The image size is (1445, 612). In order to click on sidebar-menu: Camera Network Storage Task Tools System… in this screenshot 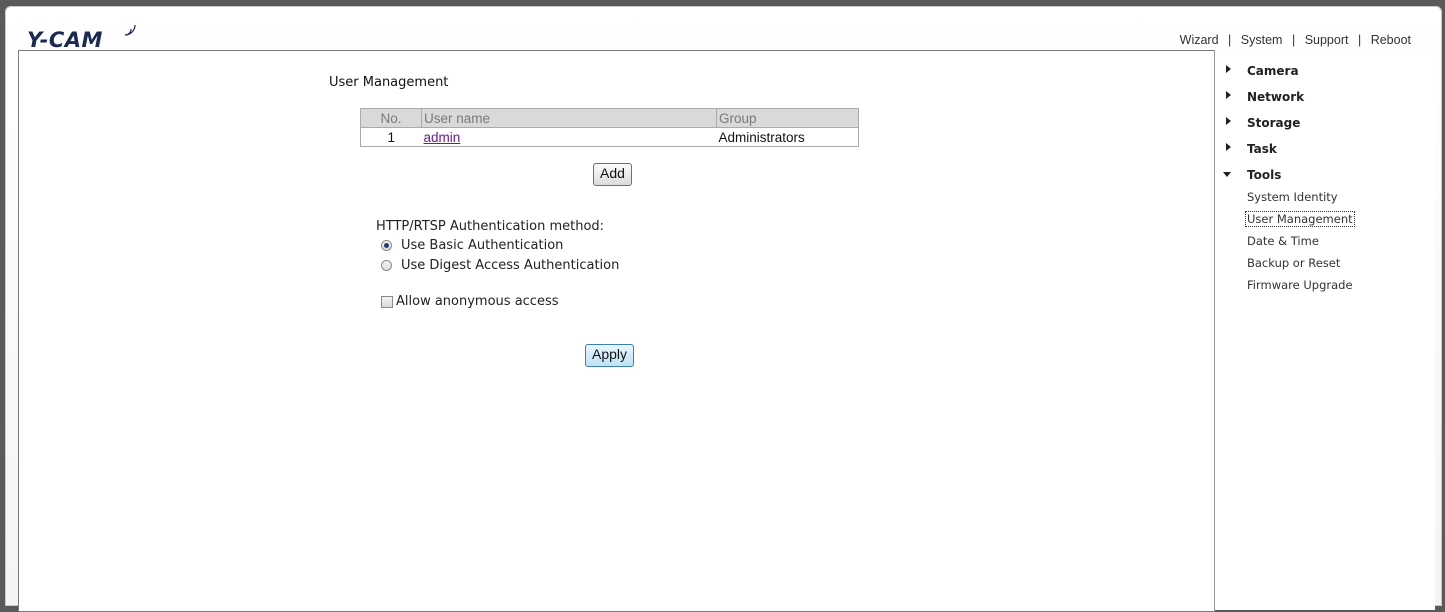, I will do `click(1289, 180)`.